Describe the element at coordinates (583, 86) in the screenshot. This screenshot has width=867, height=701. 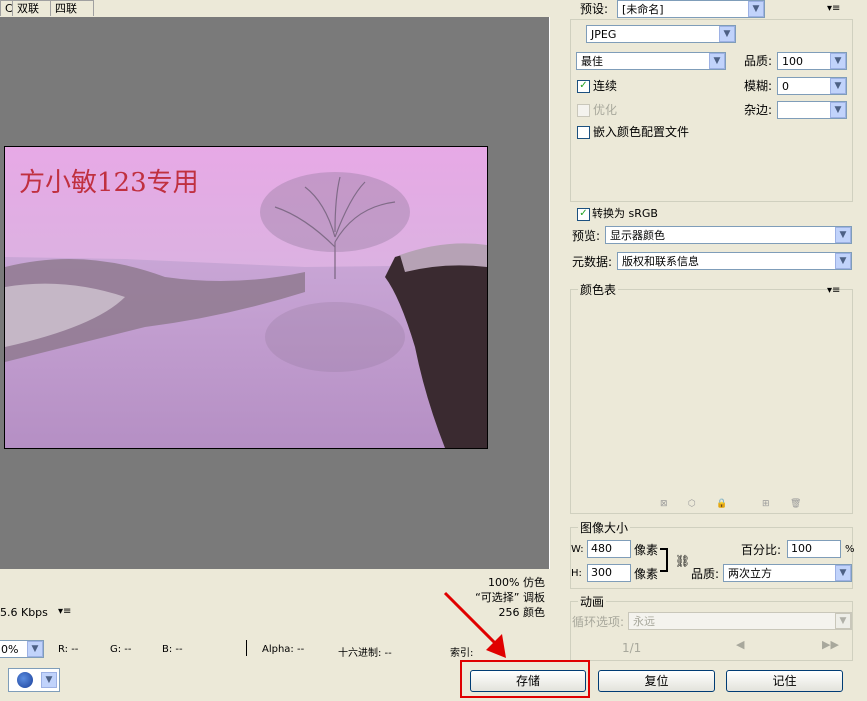
I see `progressive-checkbox: ✓` at that location.